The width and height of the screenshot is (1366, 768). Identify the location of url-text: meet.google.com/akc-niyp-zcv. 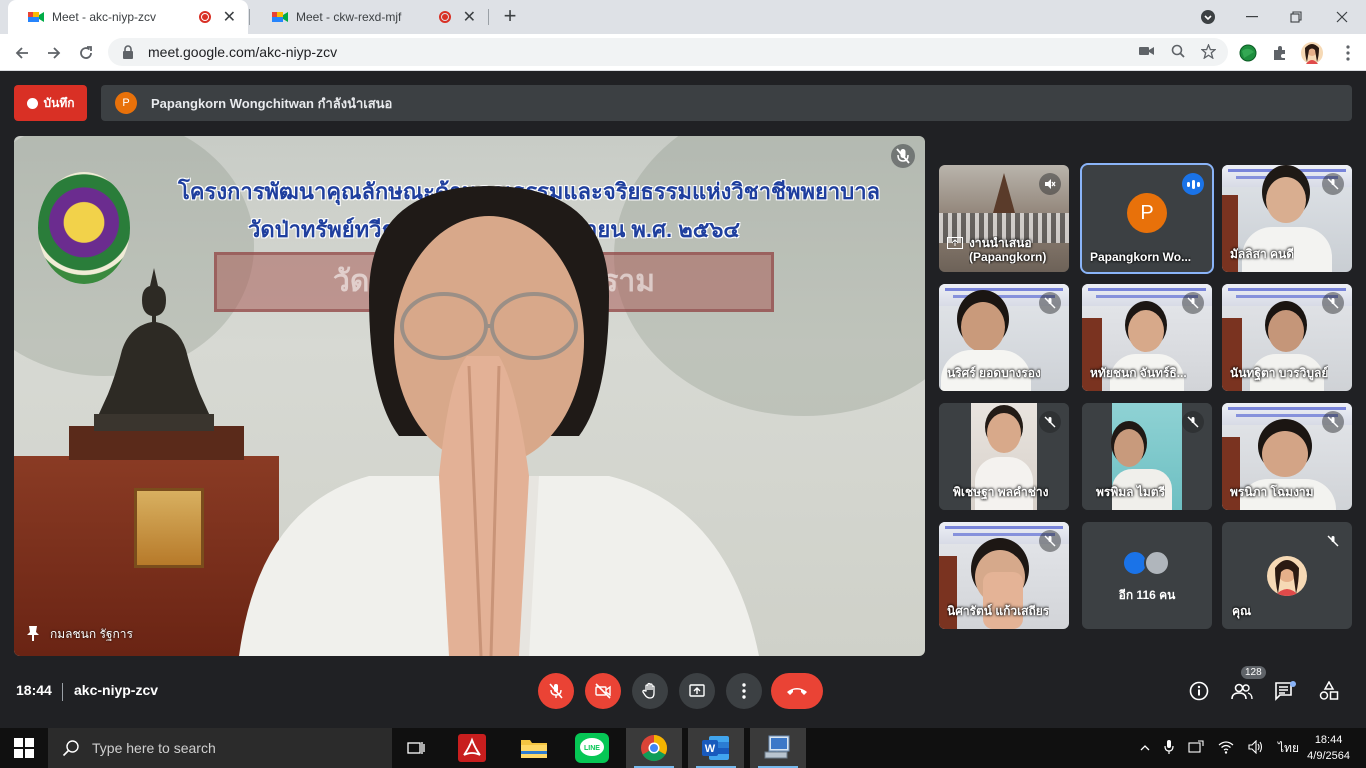
(243, 52).